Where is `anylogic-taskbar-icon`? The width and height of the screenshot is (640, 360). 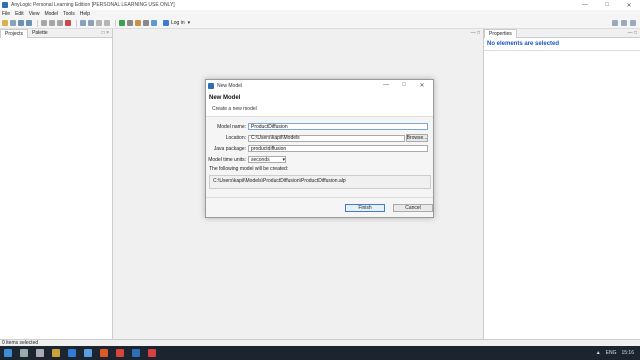
anylogic-taskbar-icon is located at coordinates (136, 353).